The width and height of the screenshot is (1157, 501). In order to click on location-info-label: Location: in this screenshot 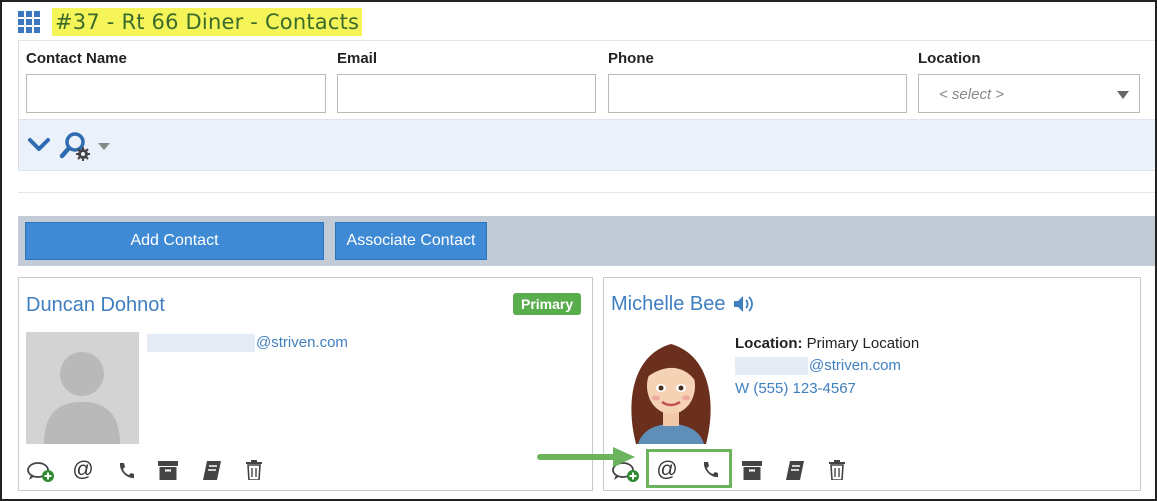, I will do `click(769, 343)`.